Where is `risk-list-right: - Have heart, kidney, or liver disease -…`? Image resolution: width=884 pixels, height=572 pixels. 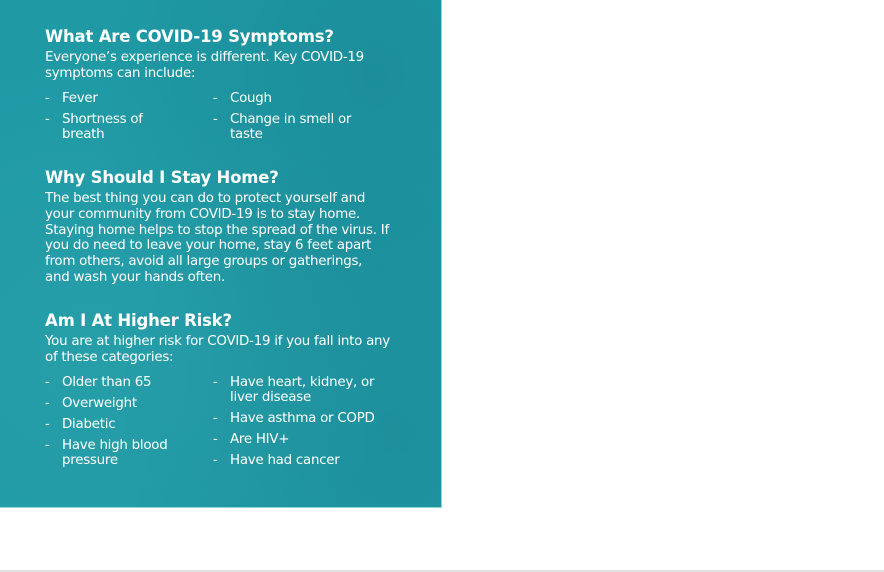
risk-list-right: - Have heart, kidney, or liver disease -… is located at coordinates (300, 421).